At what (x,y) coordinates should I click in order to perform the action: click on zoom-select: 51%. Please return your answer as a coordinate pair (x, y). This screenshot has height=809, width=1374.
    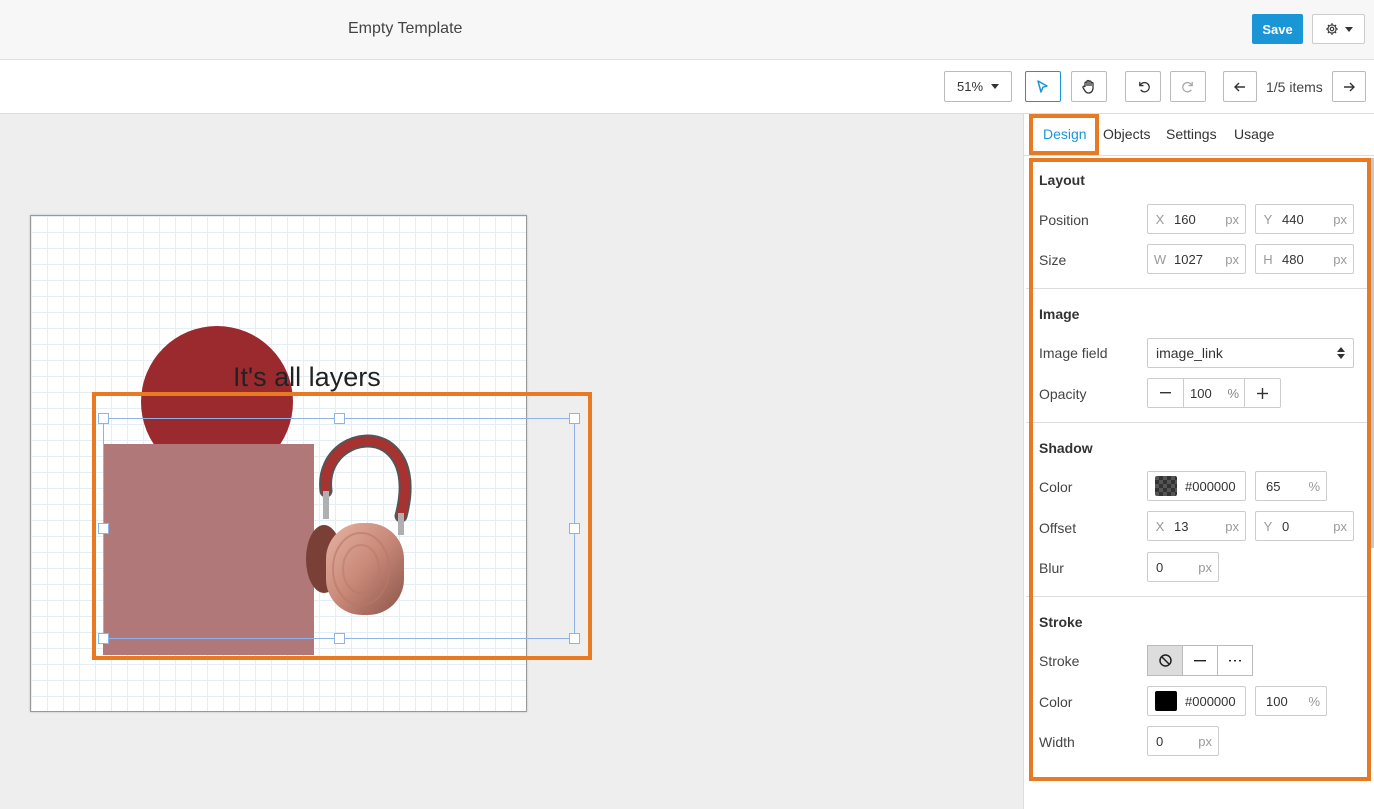
    Looking at the image, I should click on (978, 86).